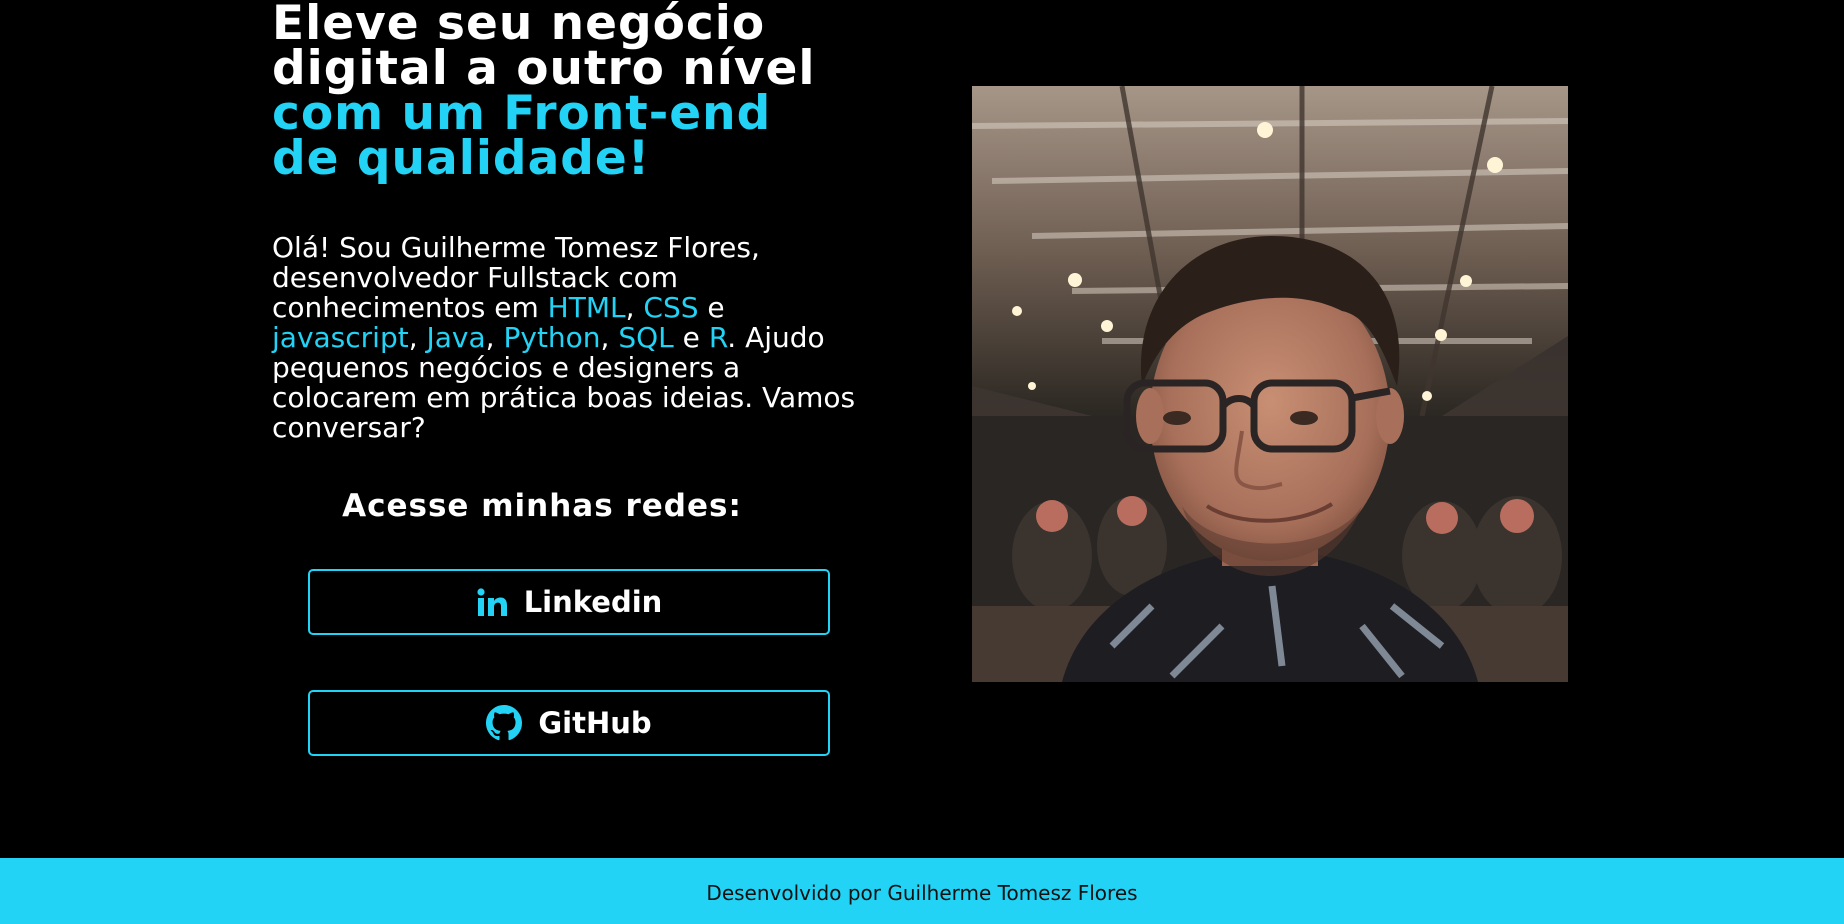 Image resolution: width=1844 pixels, height=924 pixels. What do you see at coordinates (595, 723) in the screenshot?
I see `github-label: GitHub` at bounding box center [595, 723].